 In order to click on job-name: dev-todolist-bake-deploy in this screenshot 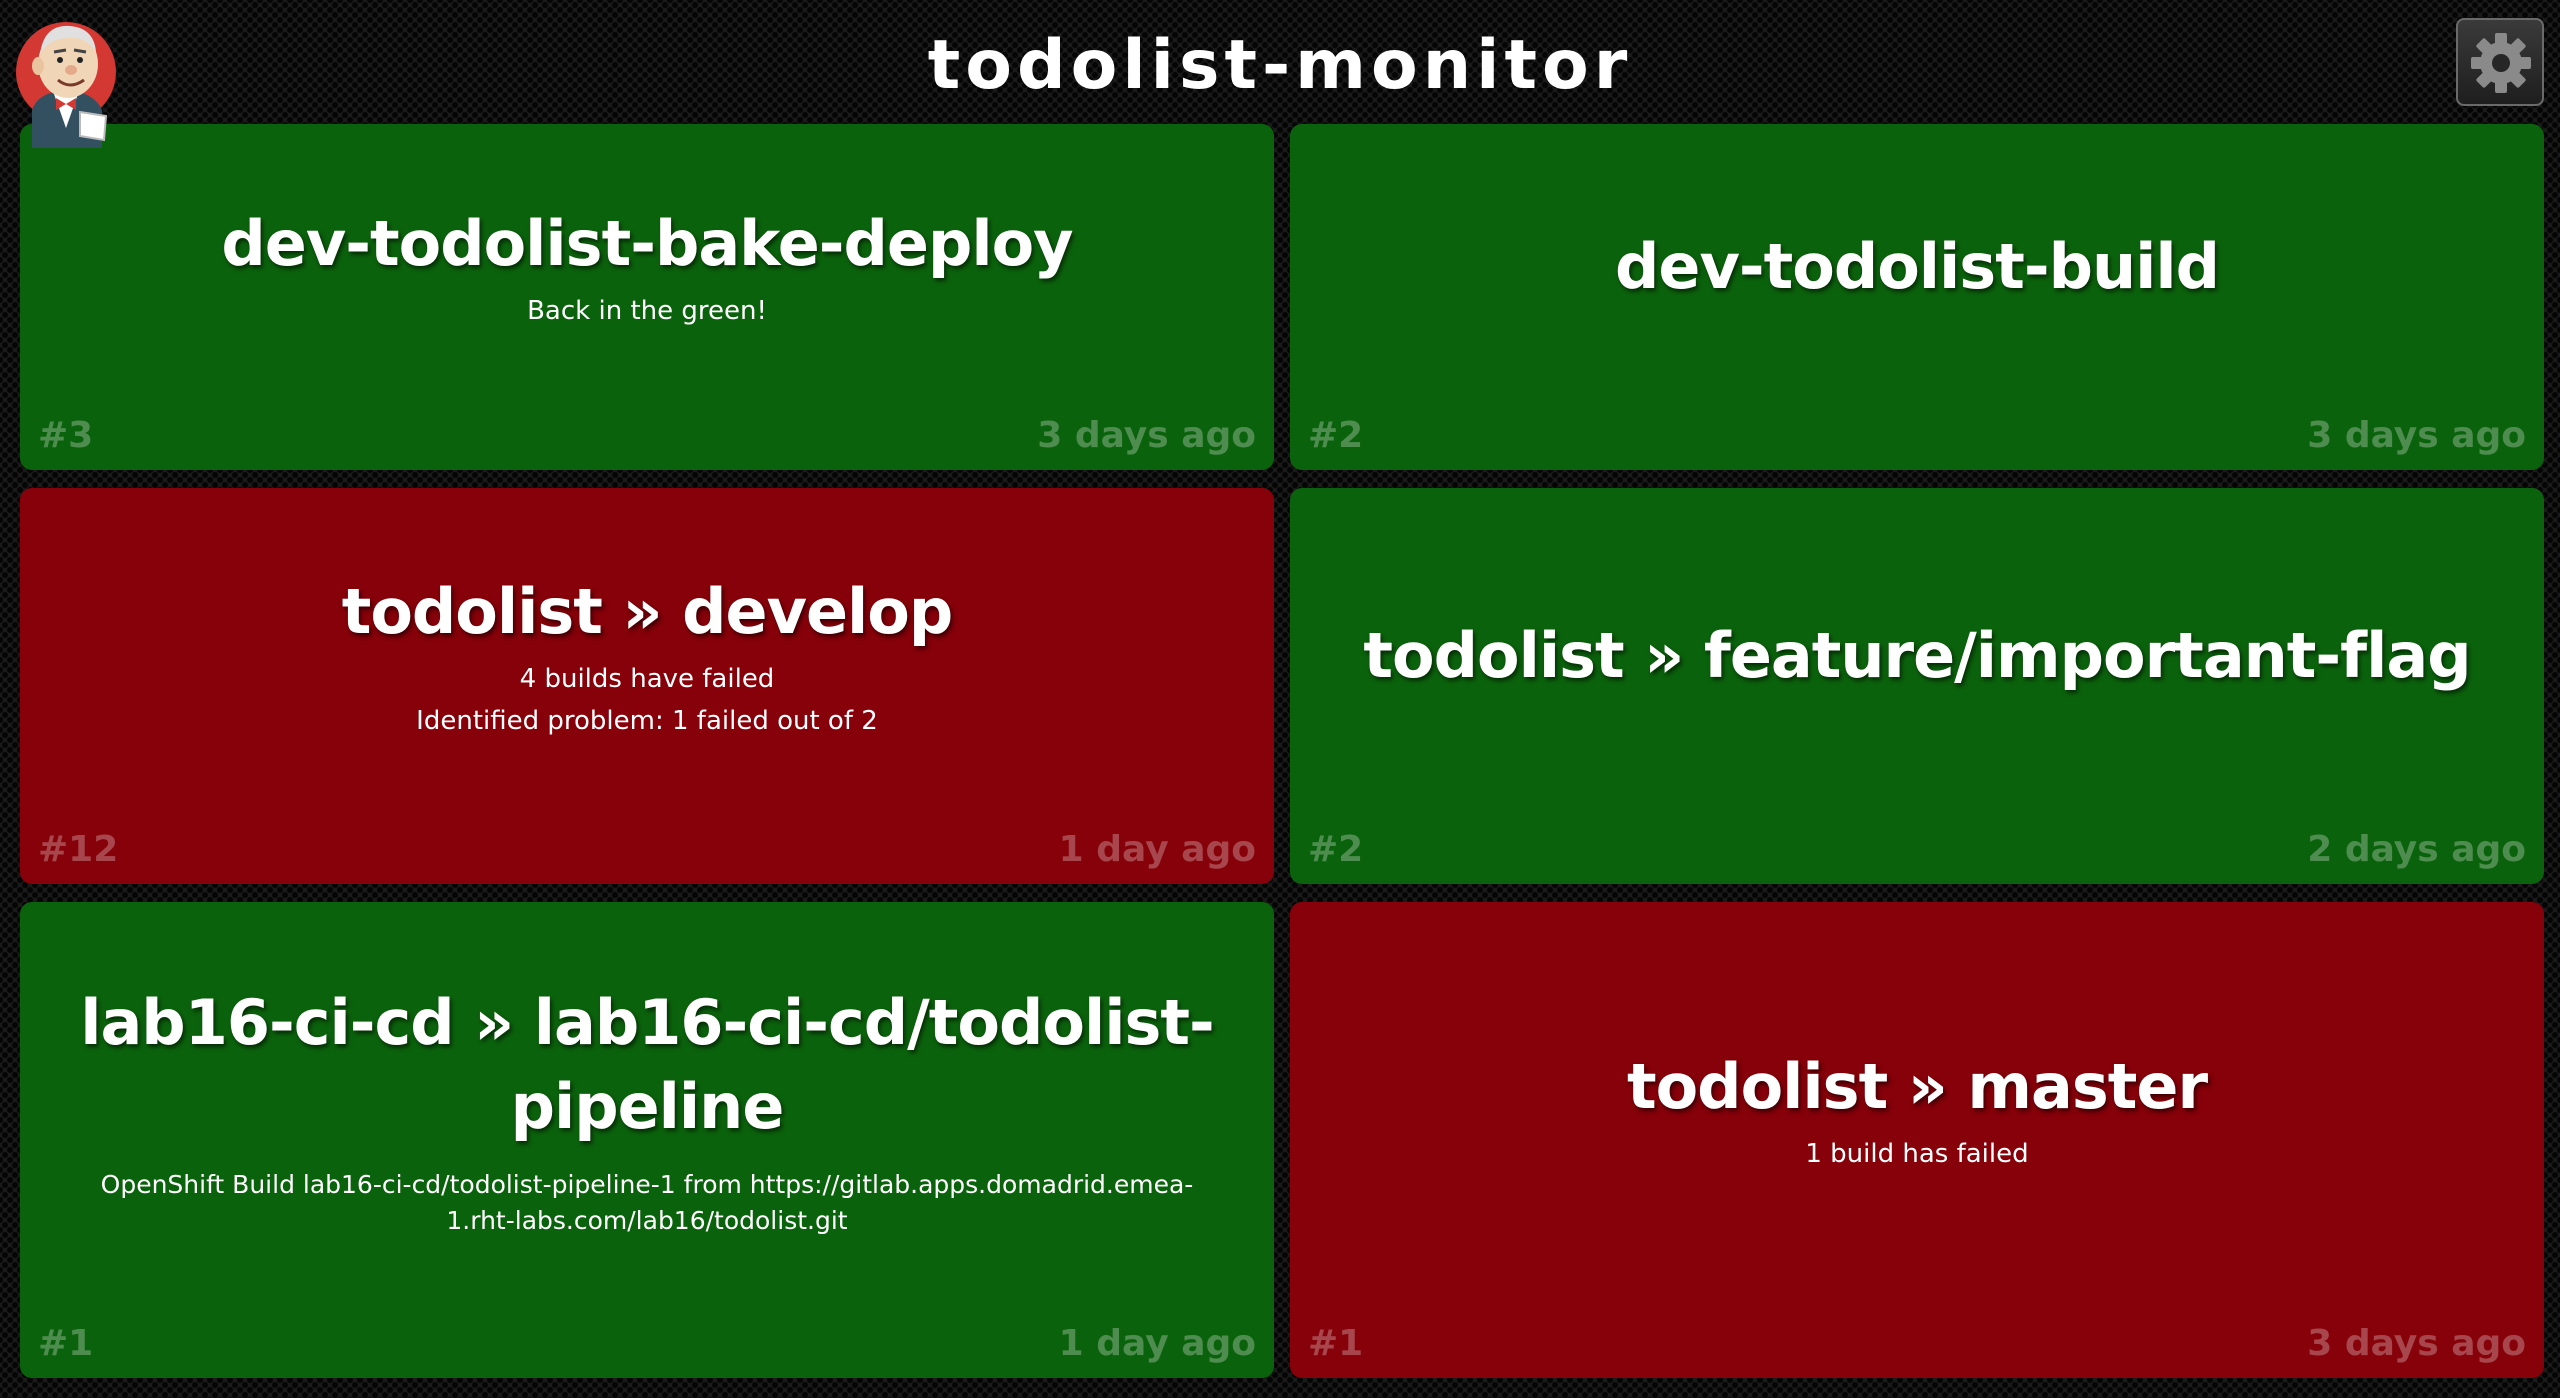, I will do `click(647, 243)`.